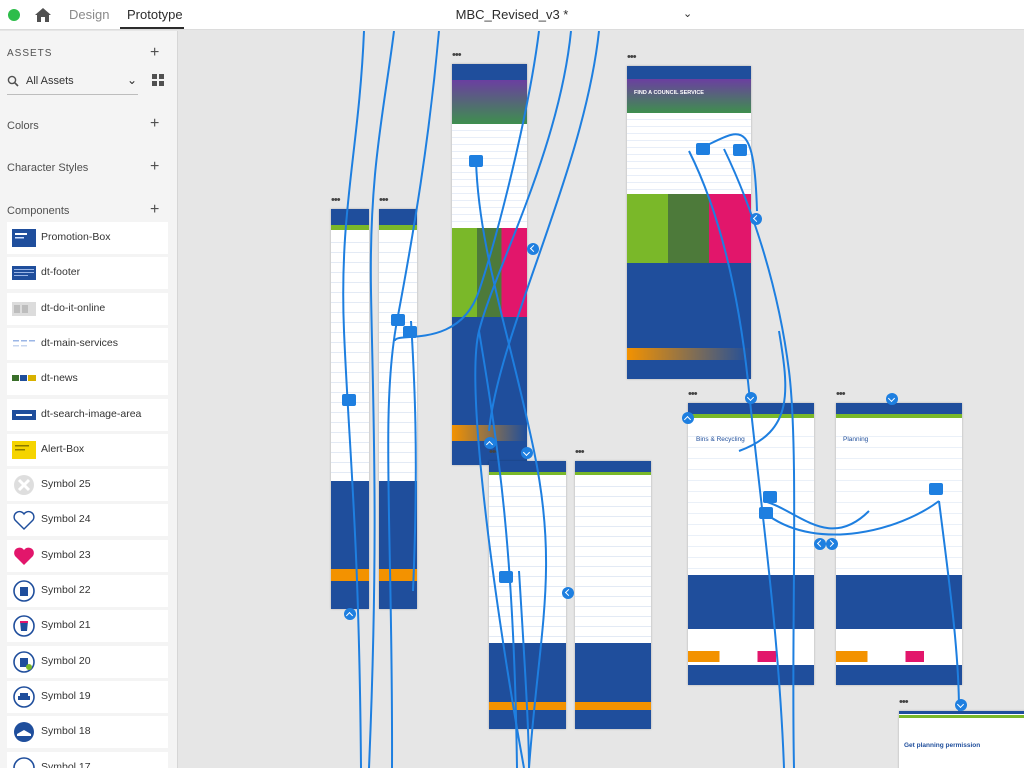  I want to click on shoe-circle-icon, so click(24, 732).